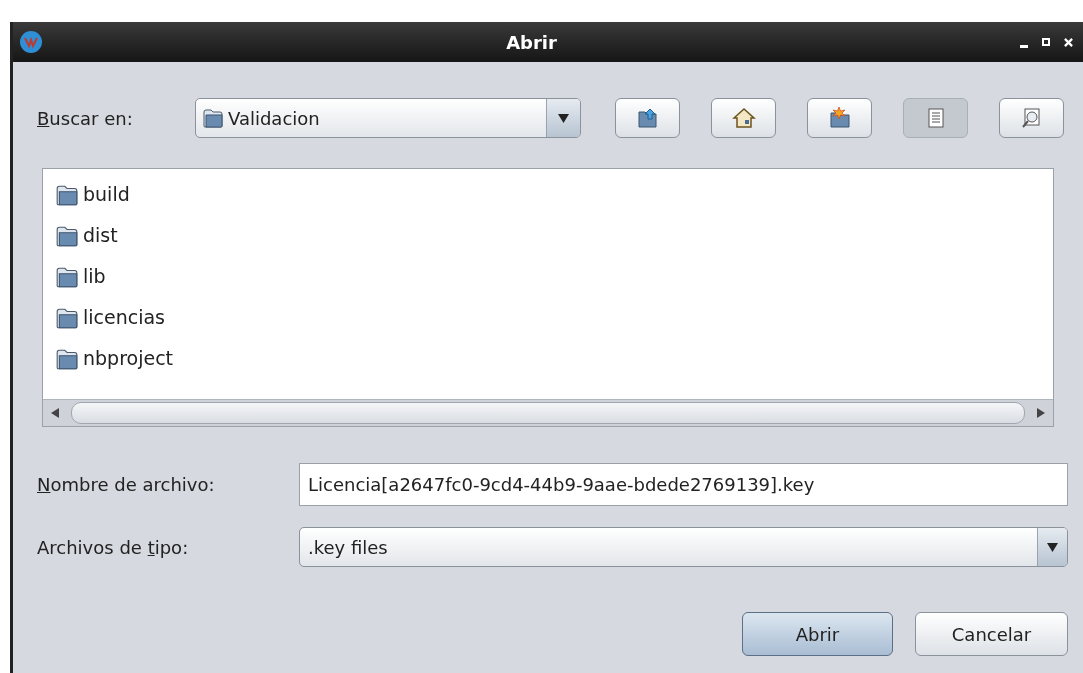 This screenshot has width=1083, height=673. I want to click on look-in-value: Validacion, so click(274, 118).